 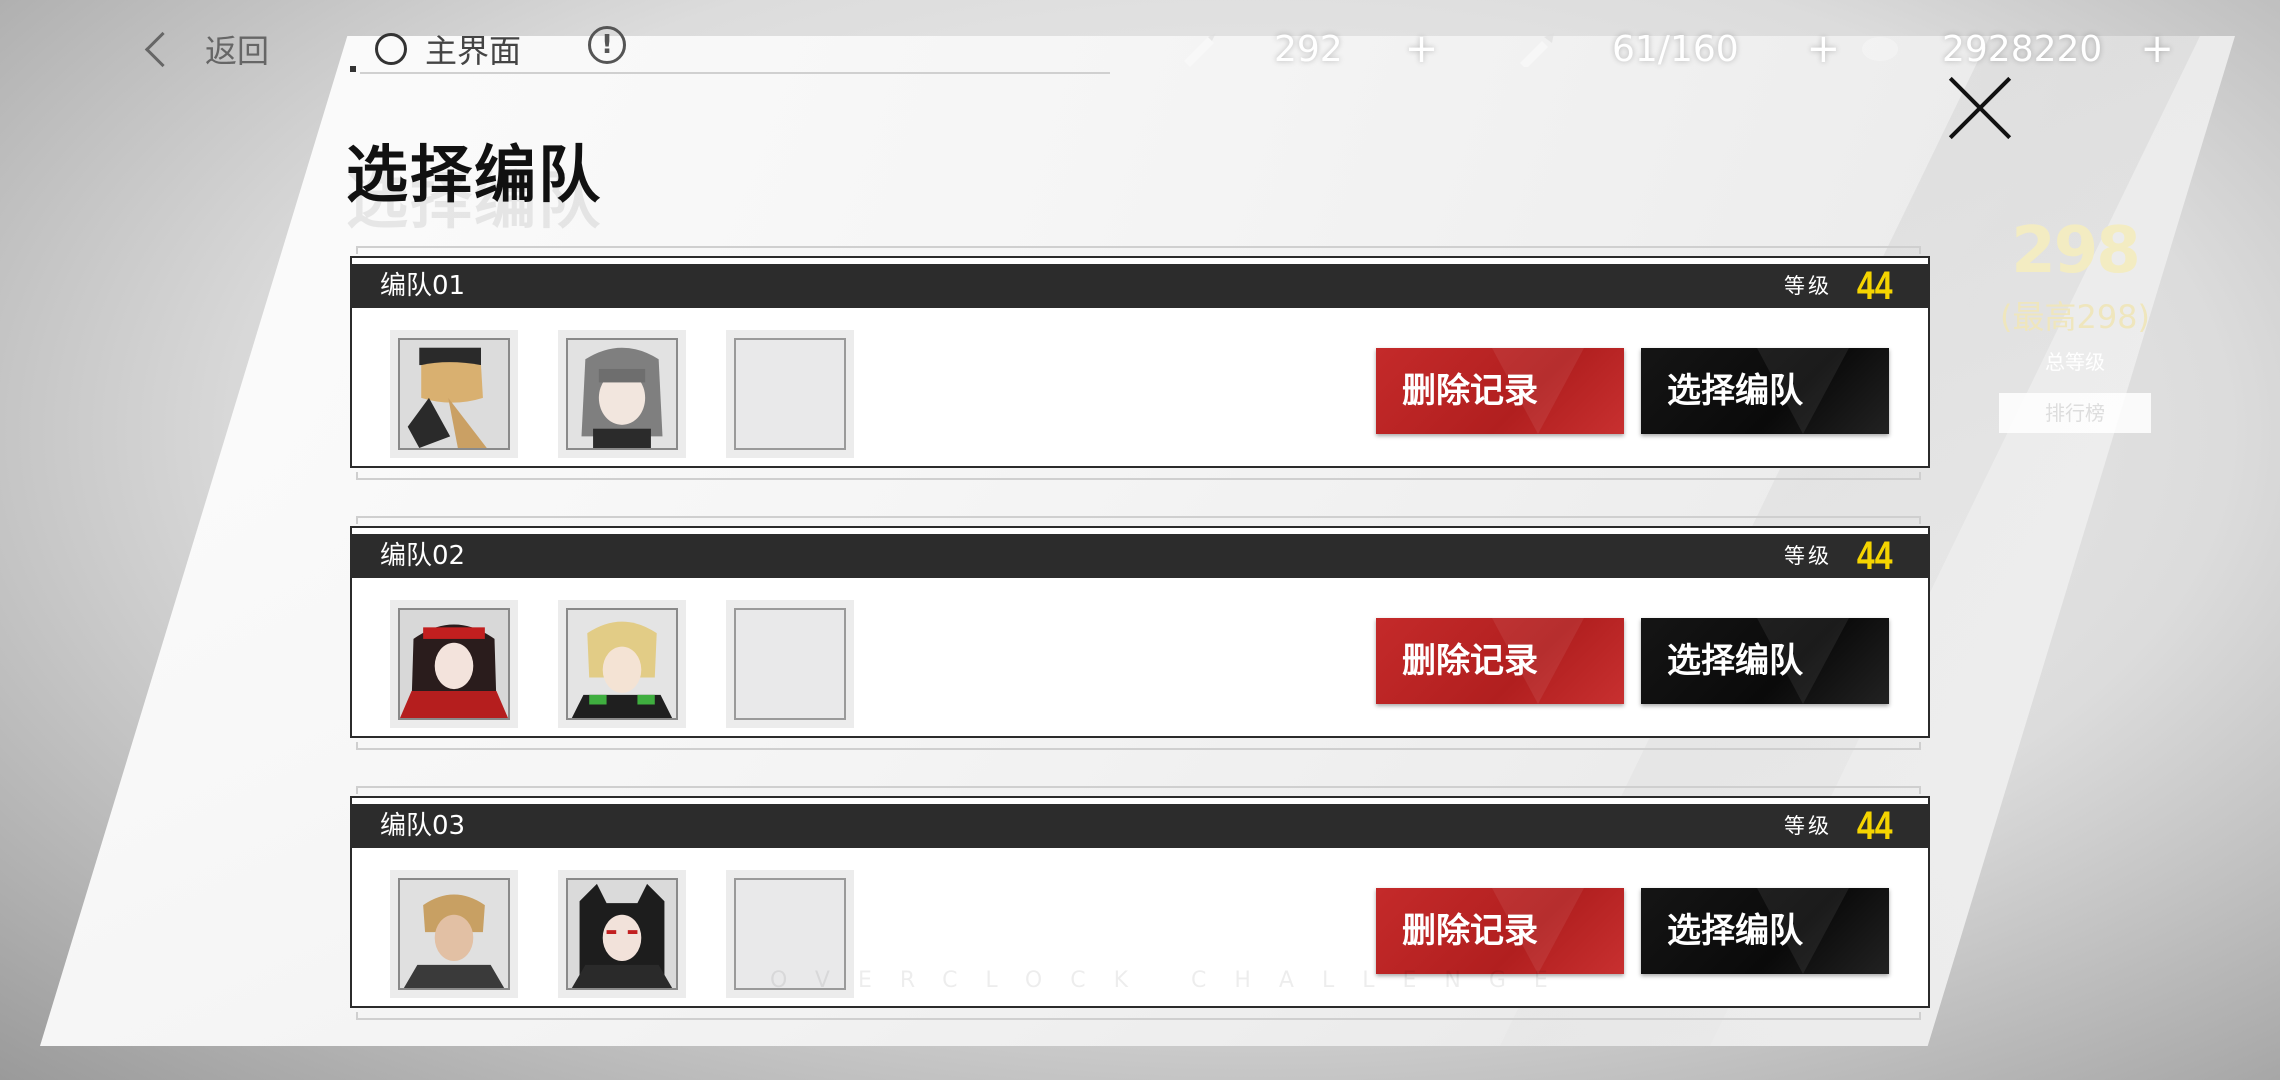 What do you see at coordinates (1140, 50) in the screenshot?
I see `top-bar: 返回 主界面 ! 292 + 61/160 + 2928220 +` at bounding box center [1140, 50].